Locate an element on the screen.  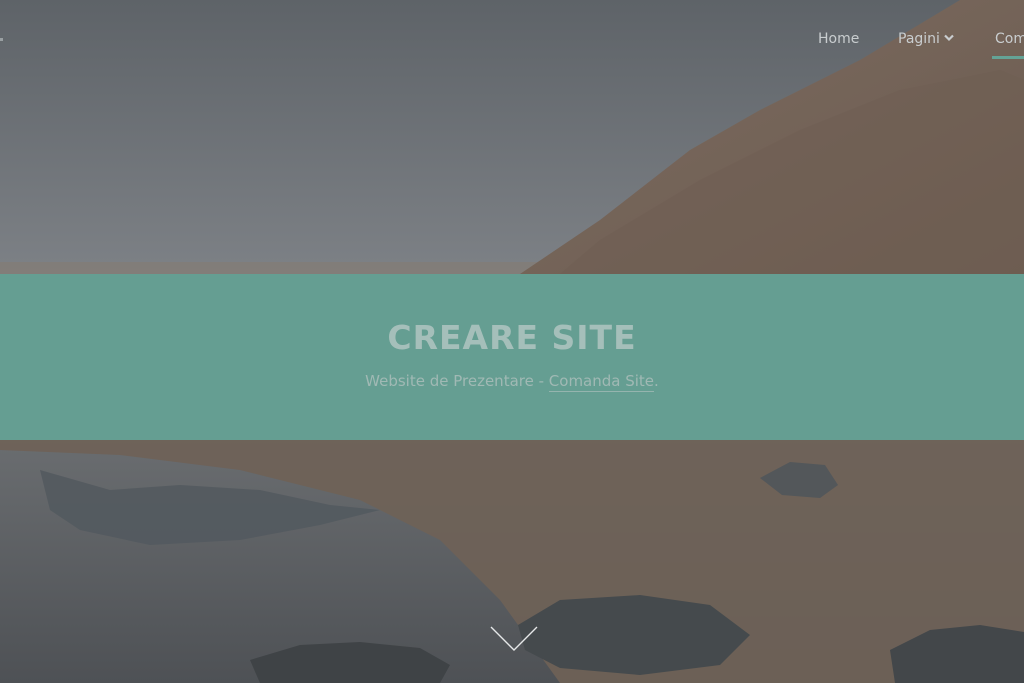
top-navigation: Home Pagini Com is located at coordinates (512, 40).